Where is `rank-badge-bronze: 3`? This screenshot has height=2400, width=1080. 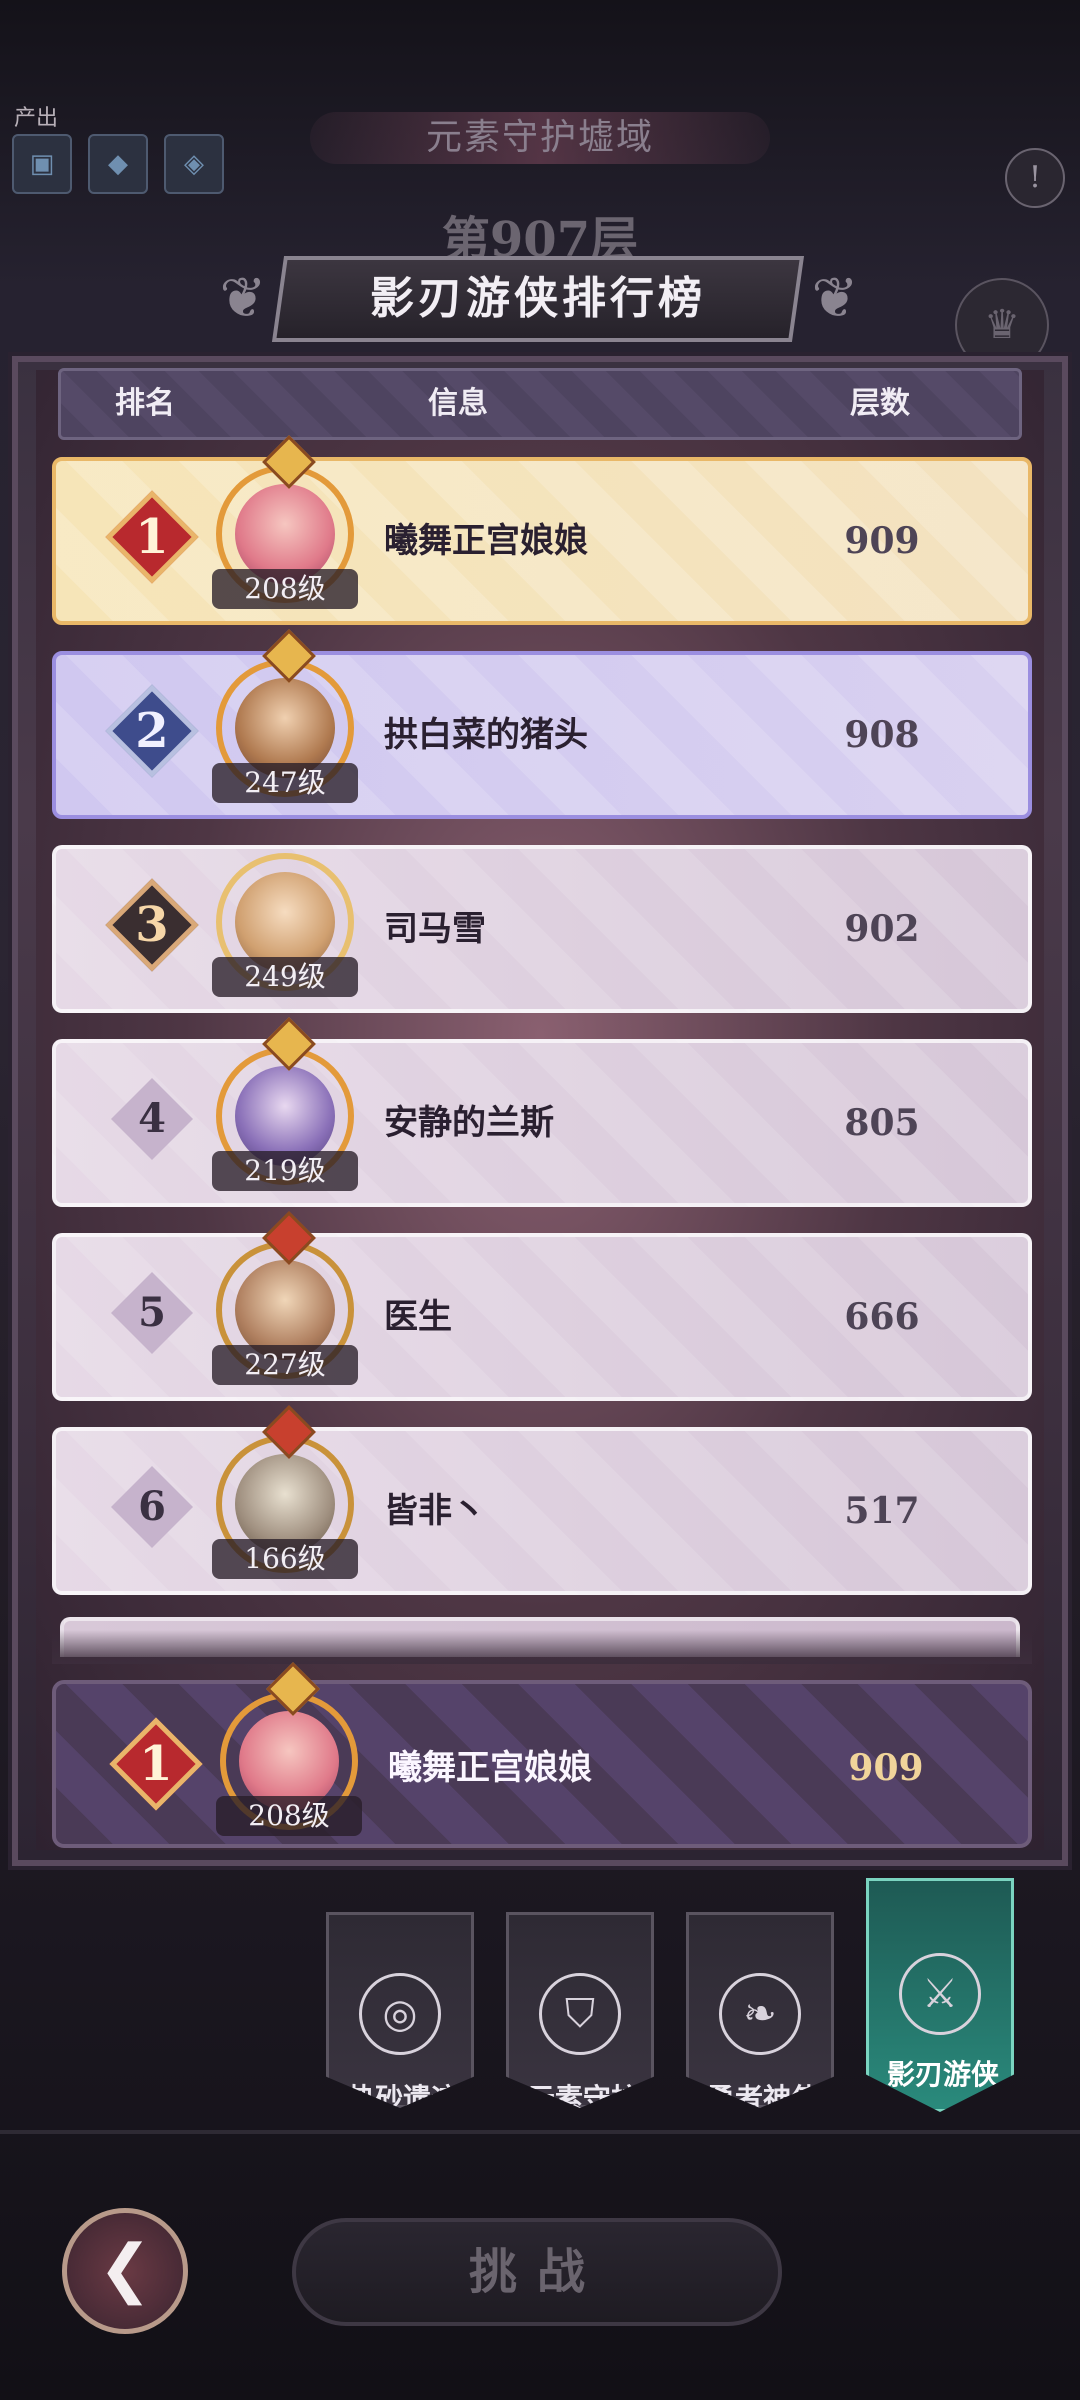
rank-badge-bronze: 3 is located at coordinates (152, 925).